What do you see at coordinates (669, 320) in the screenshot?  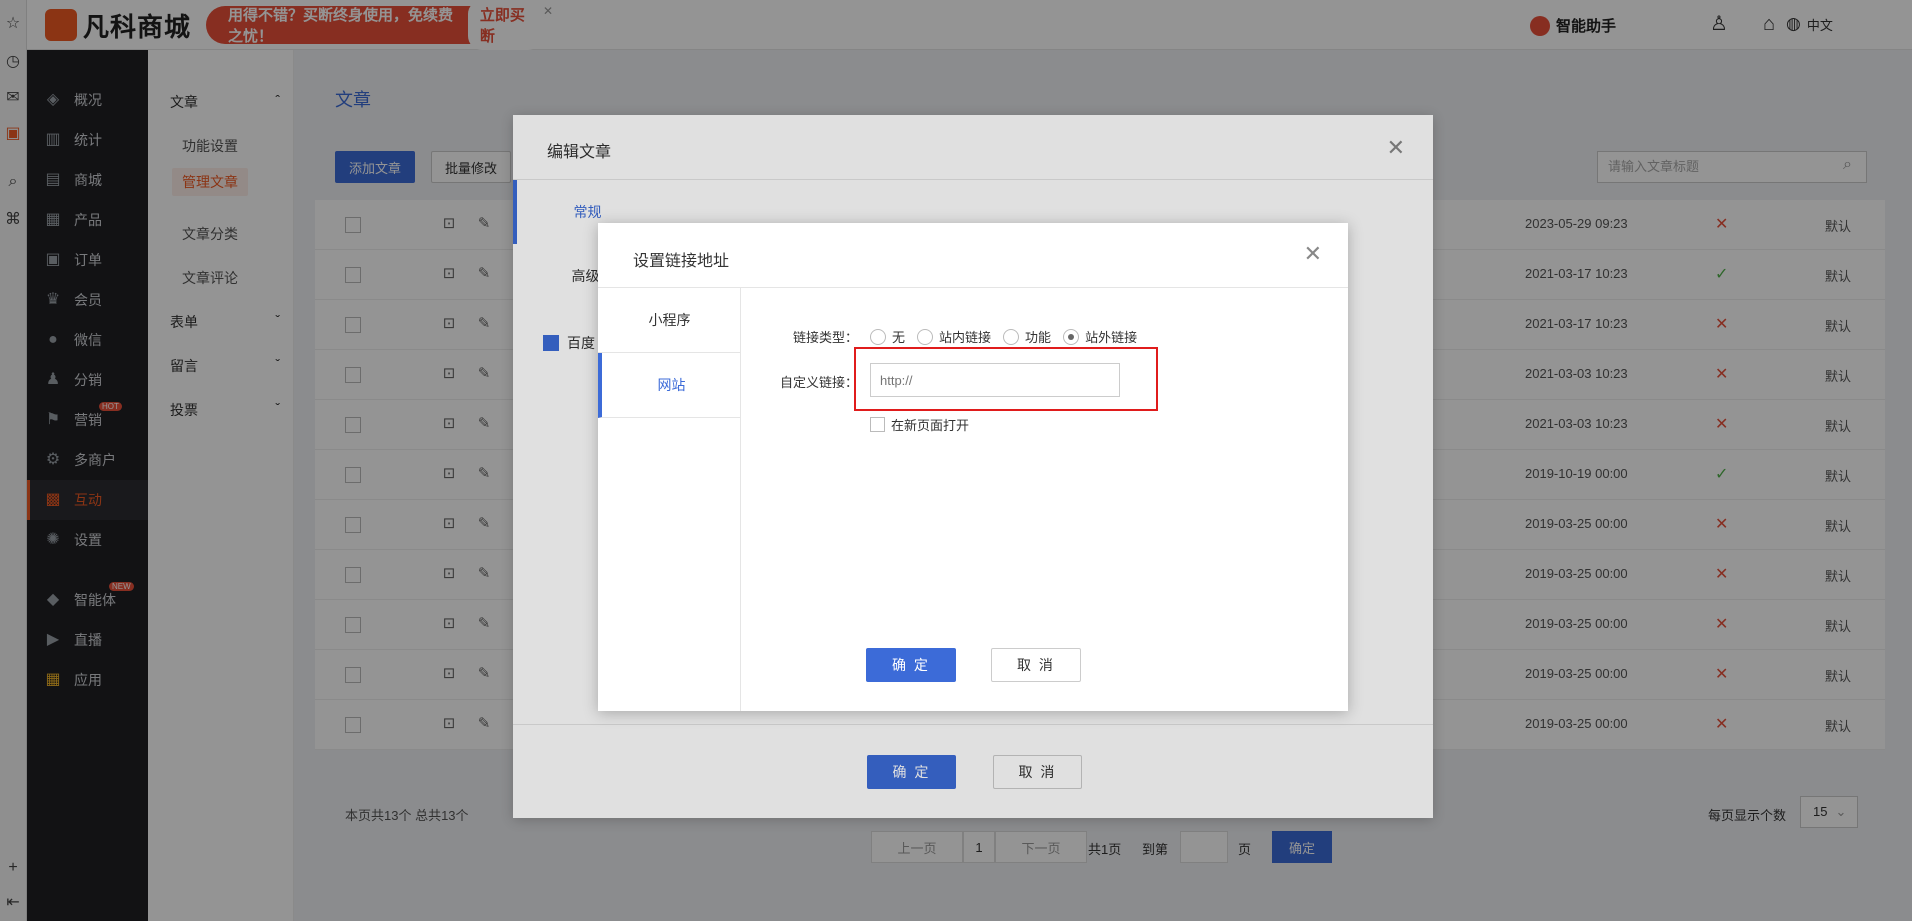 I see `tab-mini-program: 小程序` at bounding box center [669, 320].